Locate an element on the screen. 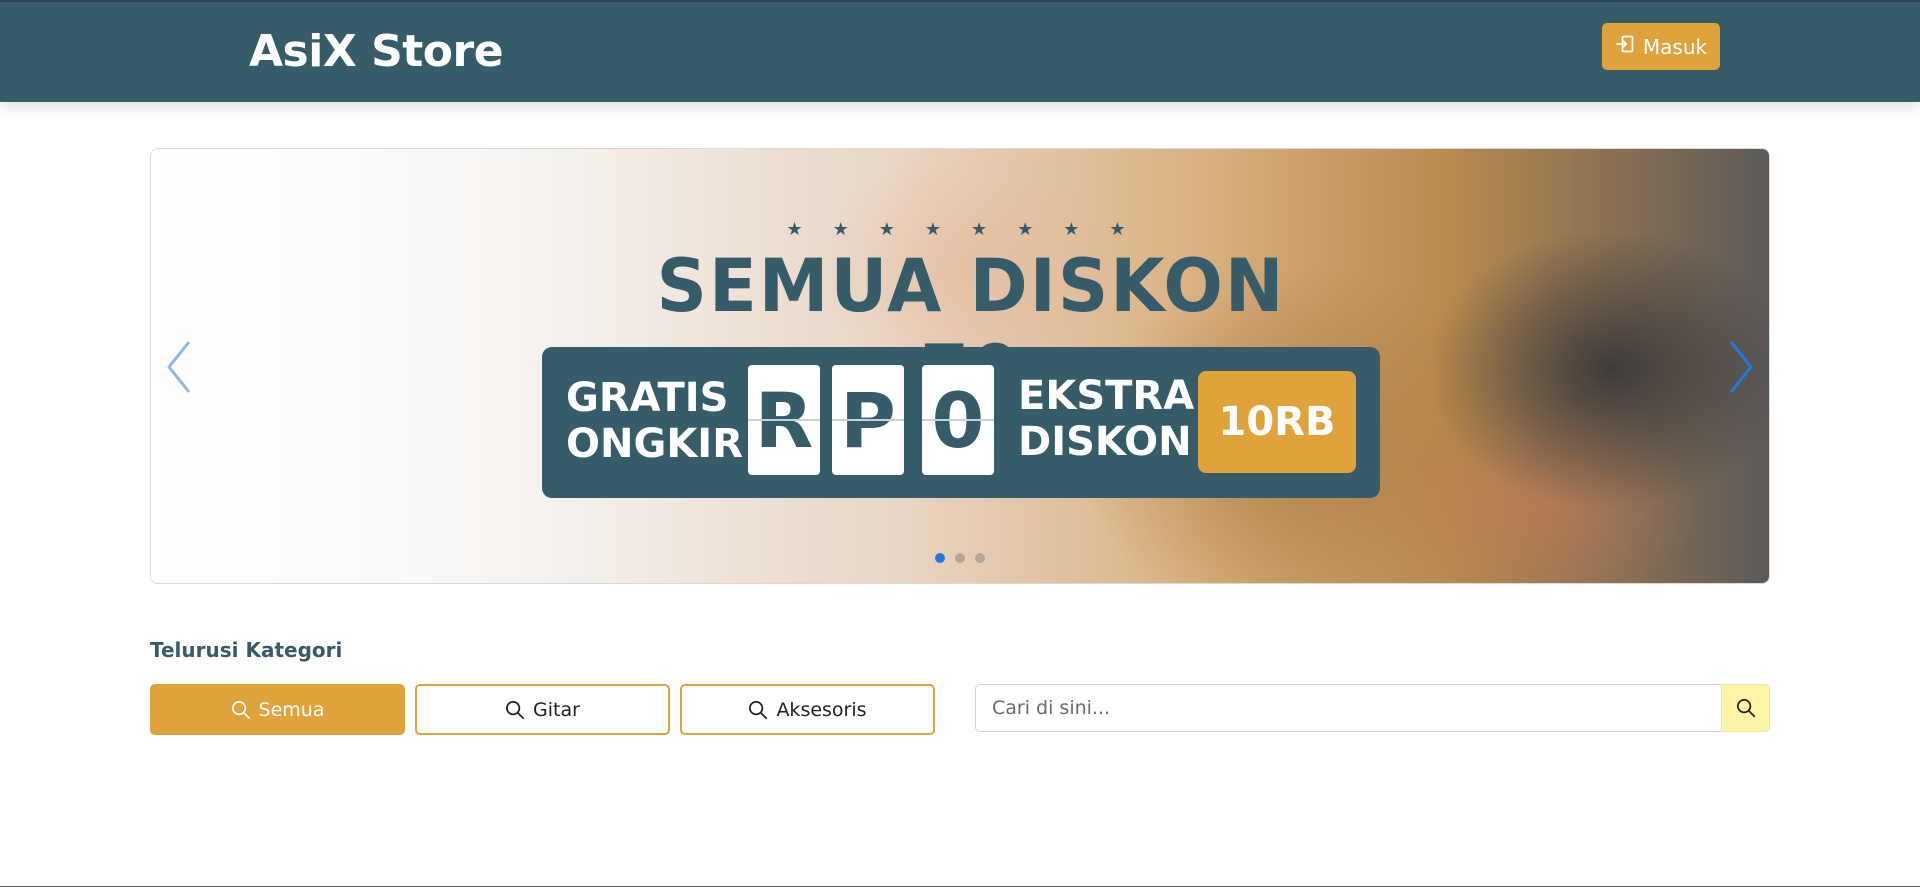 The height and width of the screenshot is (887, 1920). chevron-left-icon is located at coordinates (179, 367).